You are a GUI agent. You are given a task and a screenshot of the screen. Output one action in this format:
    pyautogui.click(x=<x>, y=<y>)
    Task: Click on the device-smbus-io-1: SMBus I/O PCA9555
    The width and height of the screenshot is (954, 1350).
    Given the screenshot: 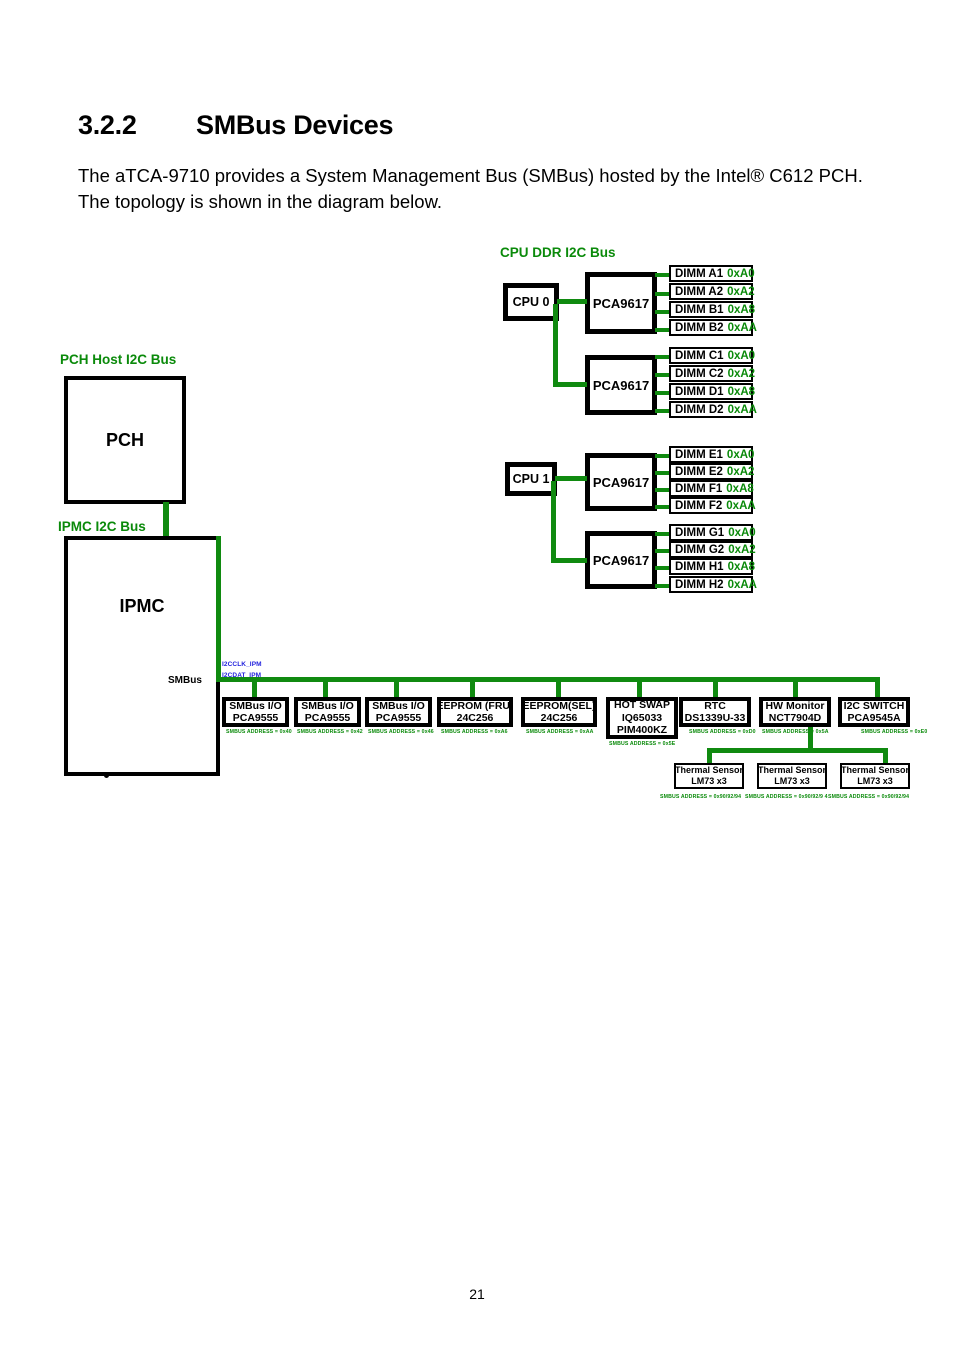 What is the action you would take?
    pyautogui.click(x=255, y=712)
    